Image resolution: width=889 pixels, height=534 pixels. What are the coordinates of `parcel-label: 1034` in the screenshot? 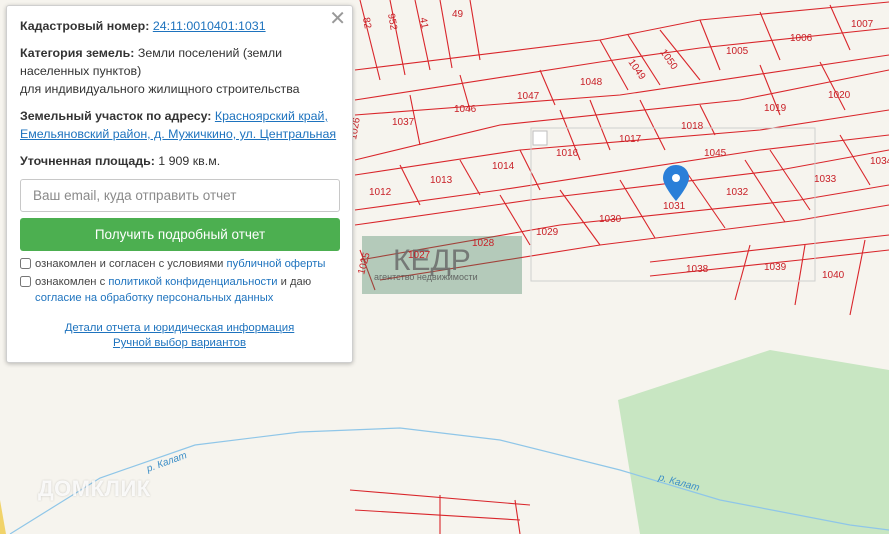 It's located at (879, 161).